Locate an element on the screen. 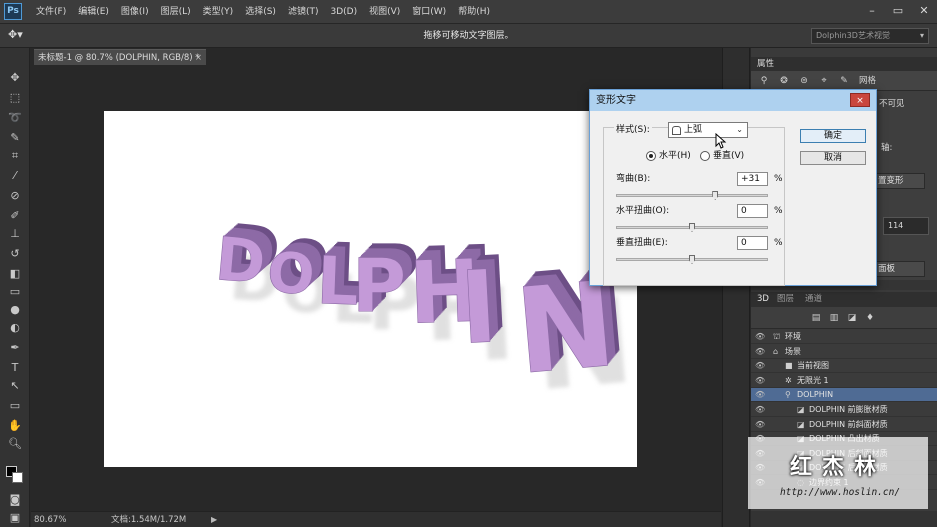  material-icon: ✎ is located at coordinates (844, 81).